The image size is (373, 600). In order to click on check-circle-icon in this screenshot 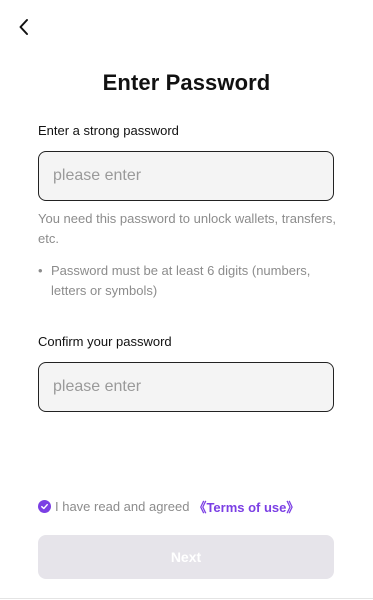, I will do `click(44, 506)`.